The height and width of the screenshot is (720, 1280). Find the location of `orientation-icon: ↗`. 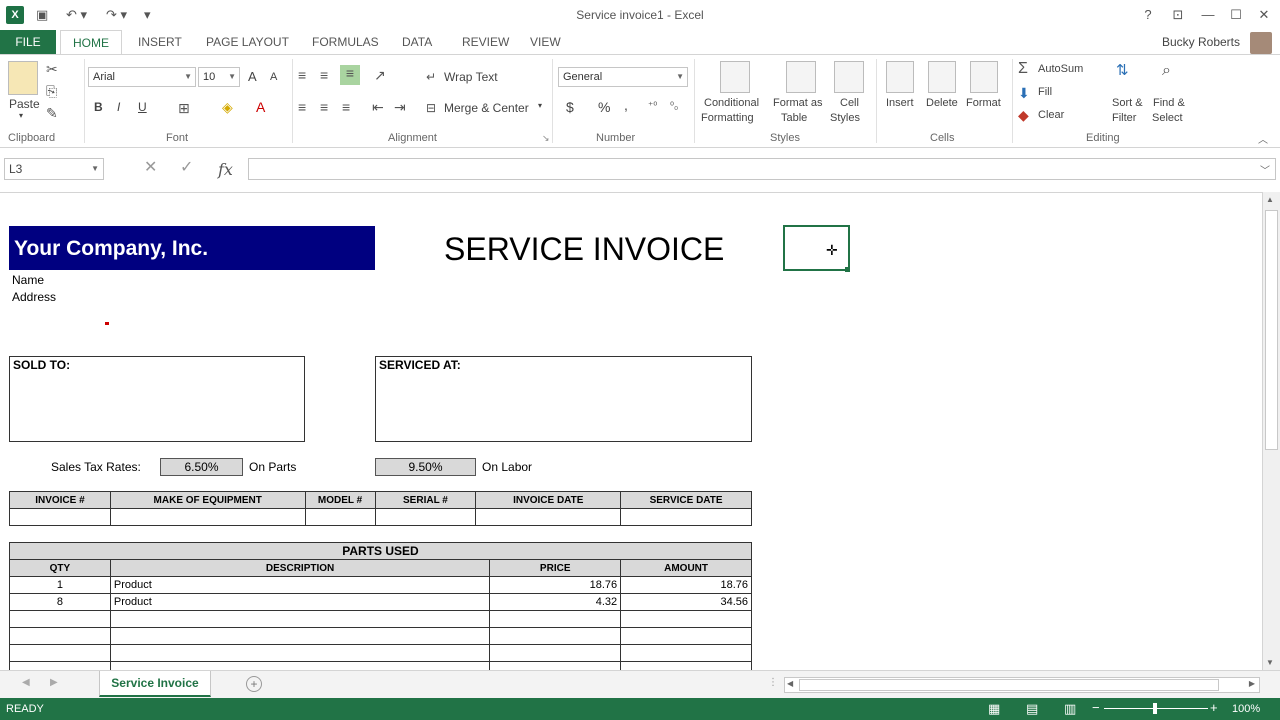

orientation-icon: ↗ is located at coordinates (380, 75).